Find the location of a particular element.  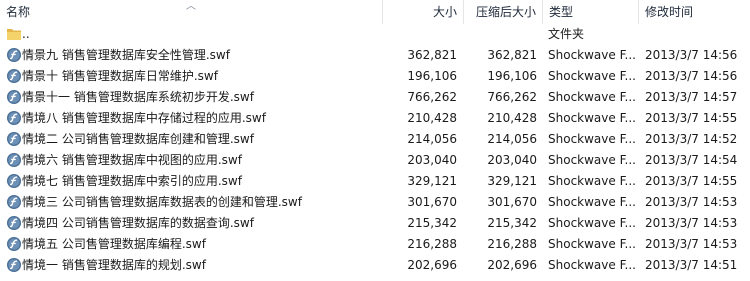

file-name-cell: 情境八 销售管理数据库中存储过程的应用.swf is located at coordinates (191, 118).